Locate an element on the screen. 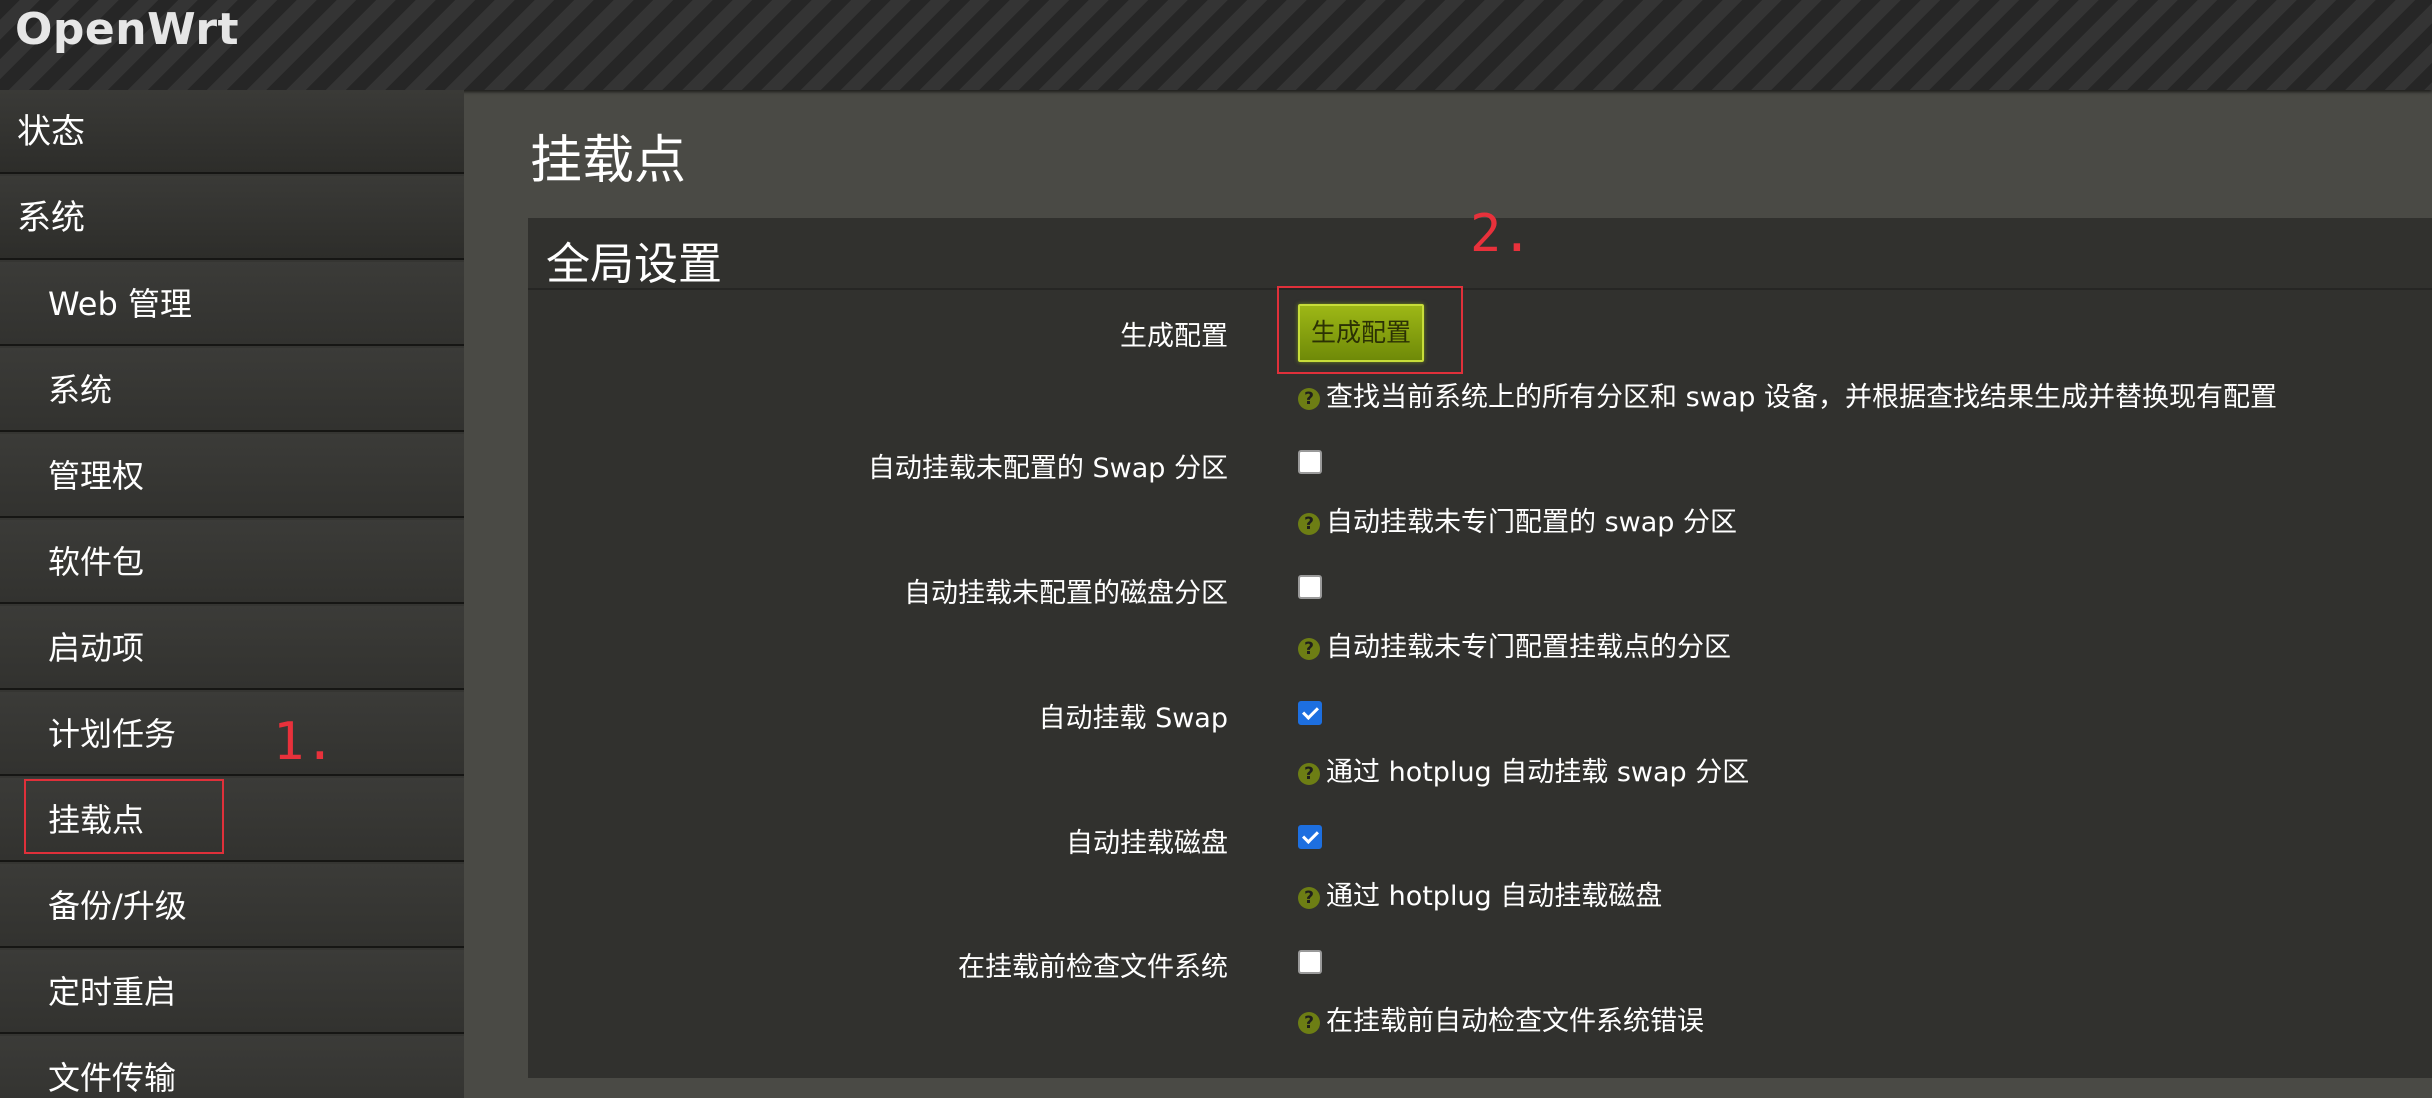  auto-swap-unconfigured-help: ? 自动挂载未专门配置的 swap 分区 is located at coordinates (1517, 519).